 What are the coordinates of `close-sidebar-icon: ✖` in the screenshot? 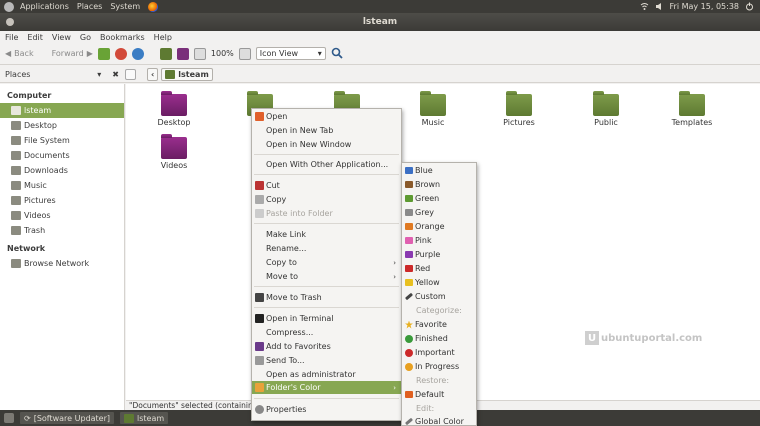 It's located at (115, 74).